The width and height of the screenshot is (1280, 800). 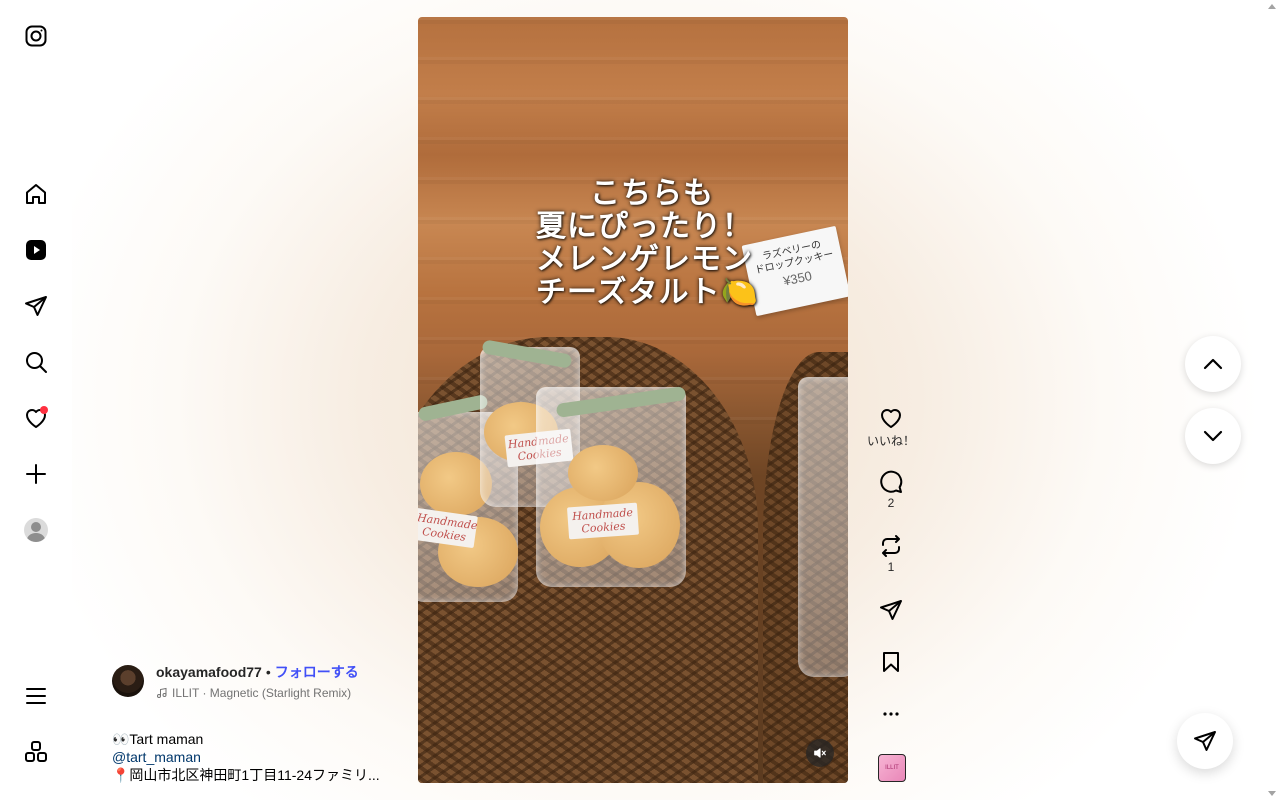 I want to click on repost-button: 1, so click(x=891, y=554).